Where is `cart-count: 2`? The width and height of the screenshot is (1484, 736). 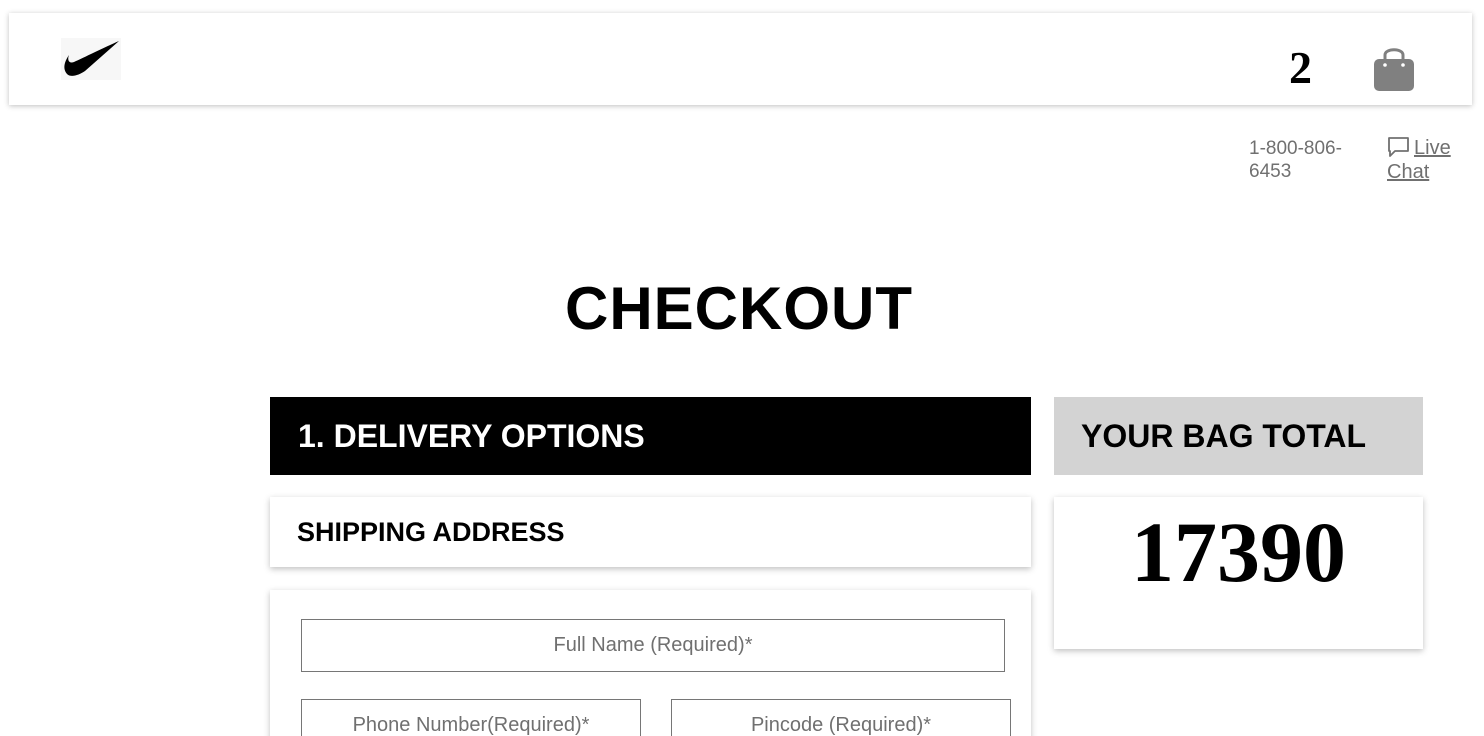 cart-count: 2 is located at coordinates (1300, 67).